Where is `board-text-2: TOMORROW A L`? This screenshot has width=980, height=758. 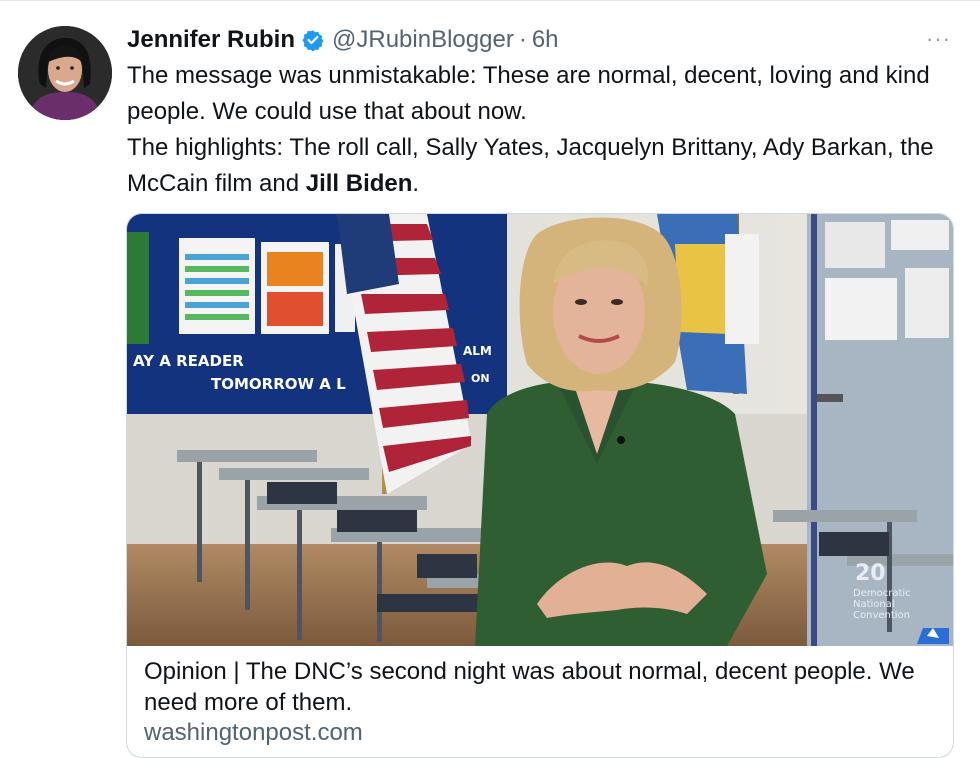 board-text-2: TOMORROW A L is located at coordinates (278, 384).